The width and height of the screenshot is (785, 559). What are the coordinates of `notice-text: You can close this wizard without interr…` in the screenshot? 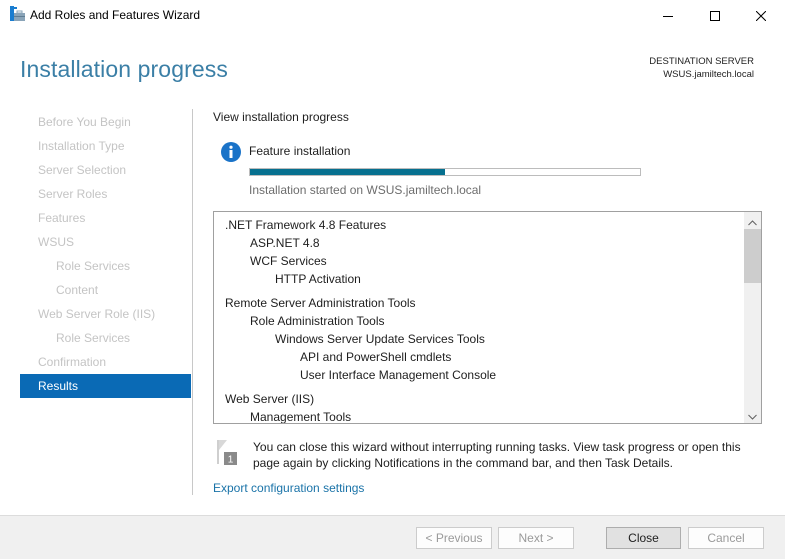 It's located at (497, 455).